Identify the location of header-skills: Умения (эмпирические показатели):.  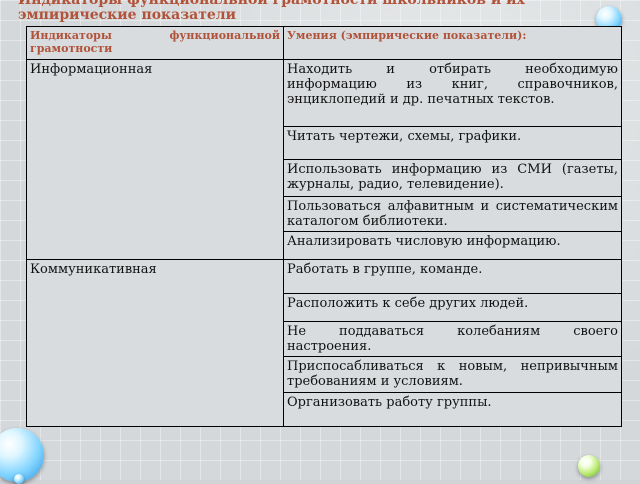
(452, 43).